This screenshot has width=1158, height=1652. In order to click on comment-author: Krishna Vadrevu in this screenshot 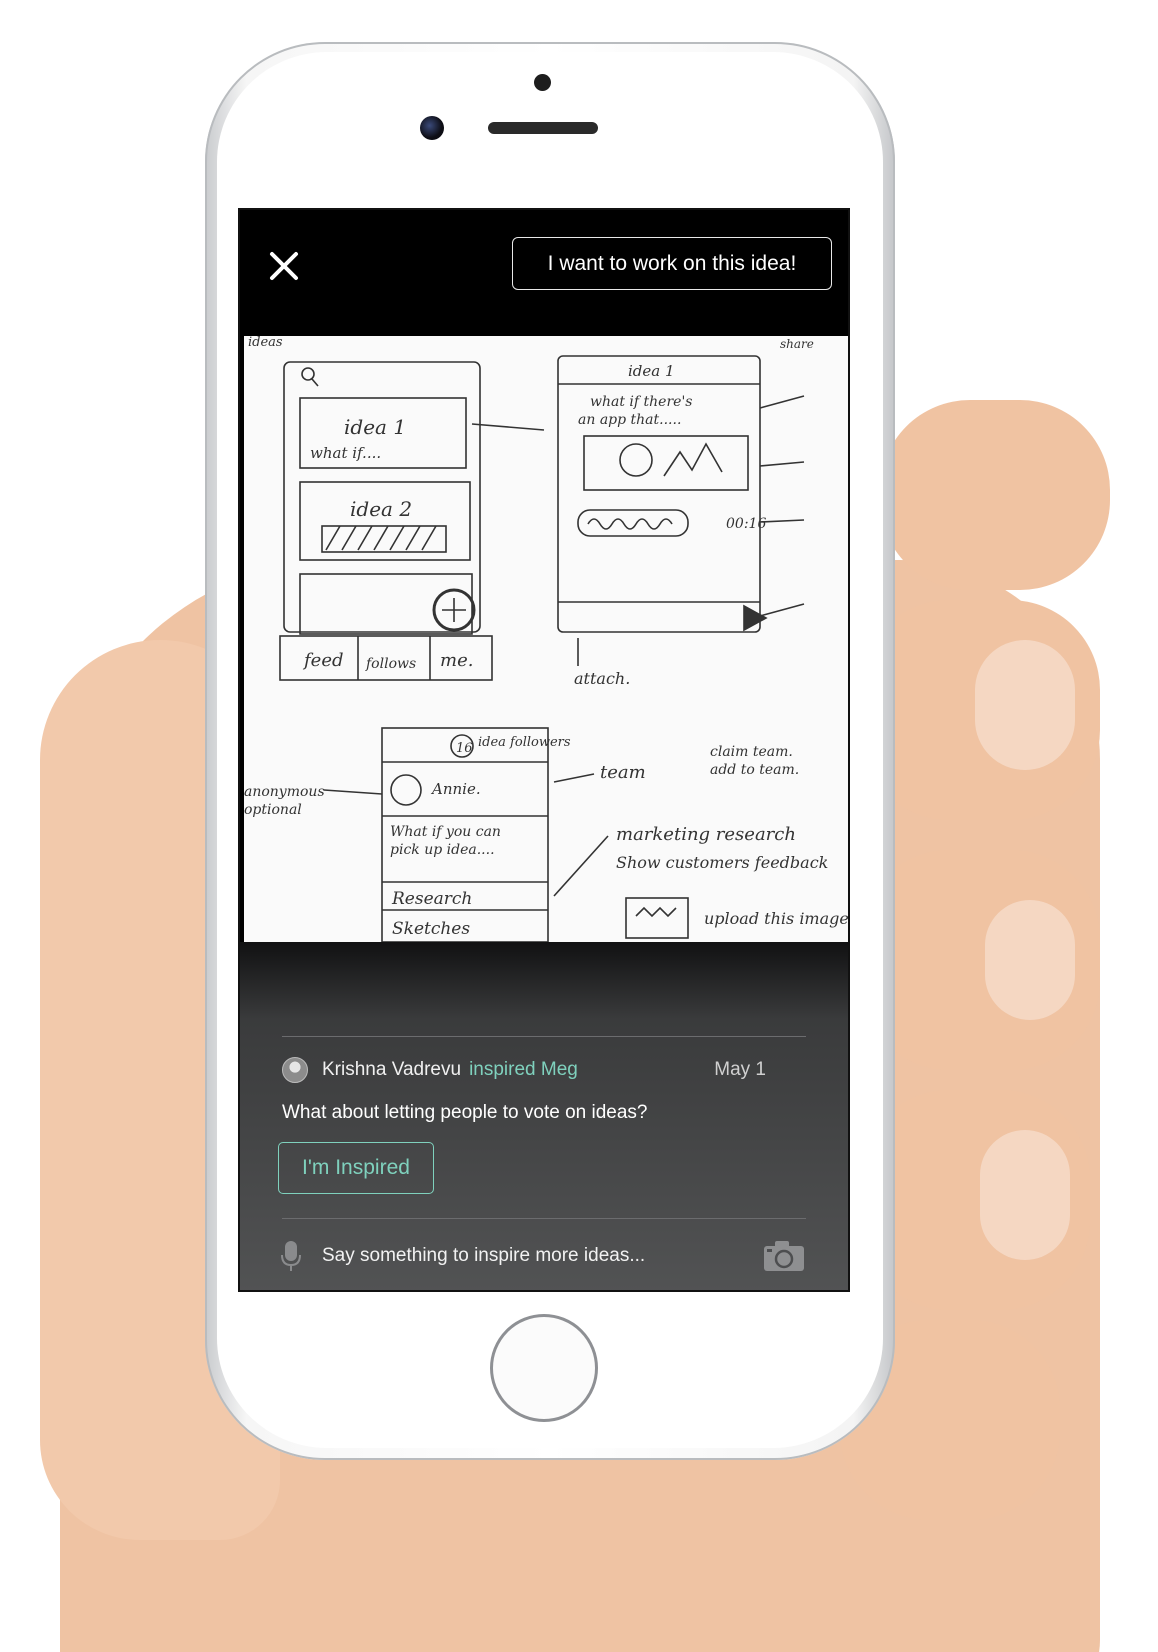, I will do `click(391, 1070)`.